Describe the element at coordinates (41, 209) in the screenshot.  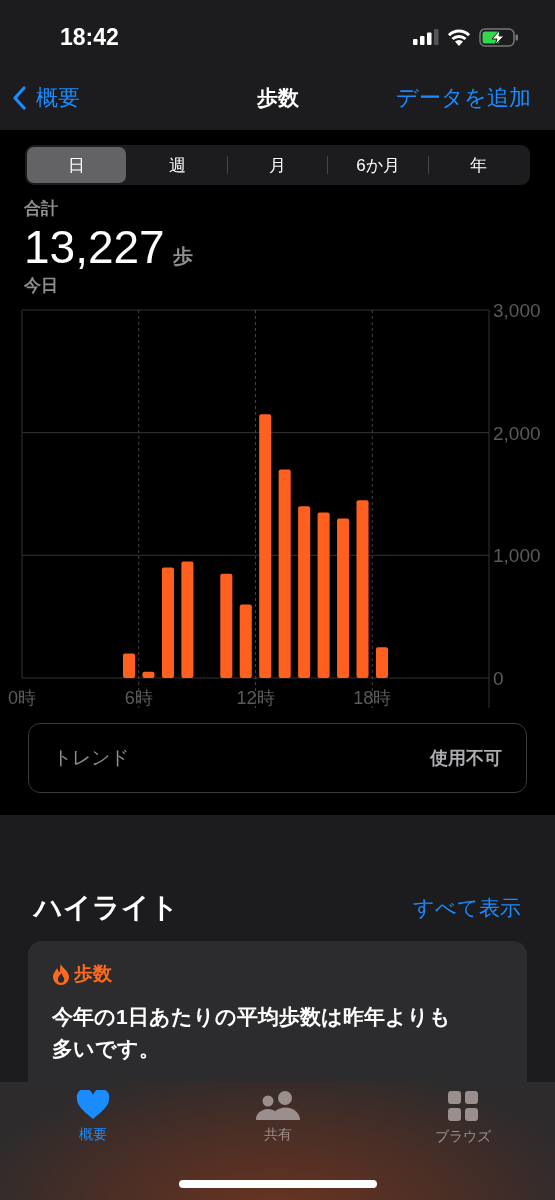
I see `total-label: 合計` at that location.